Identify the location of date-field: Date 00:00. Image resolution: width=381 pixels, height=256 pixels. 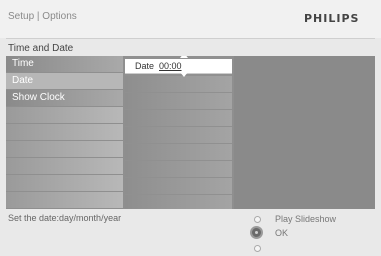
(178, 66).